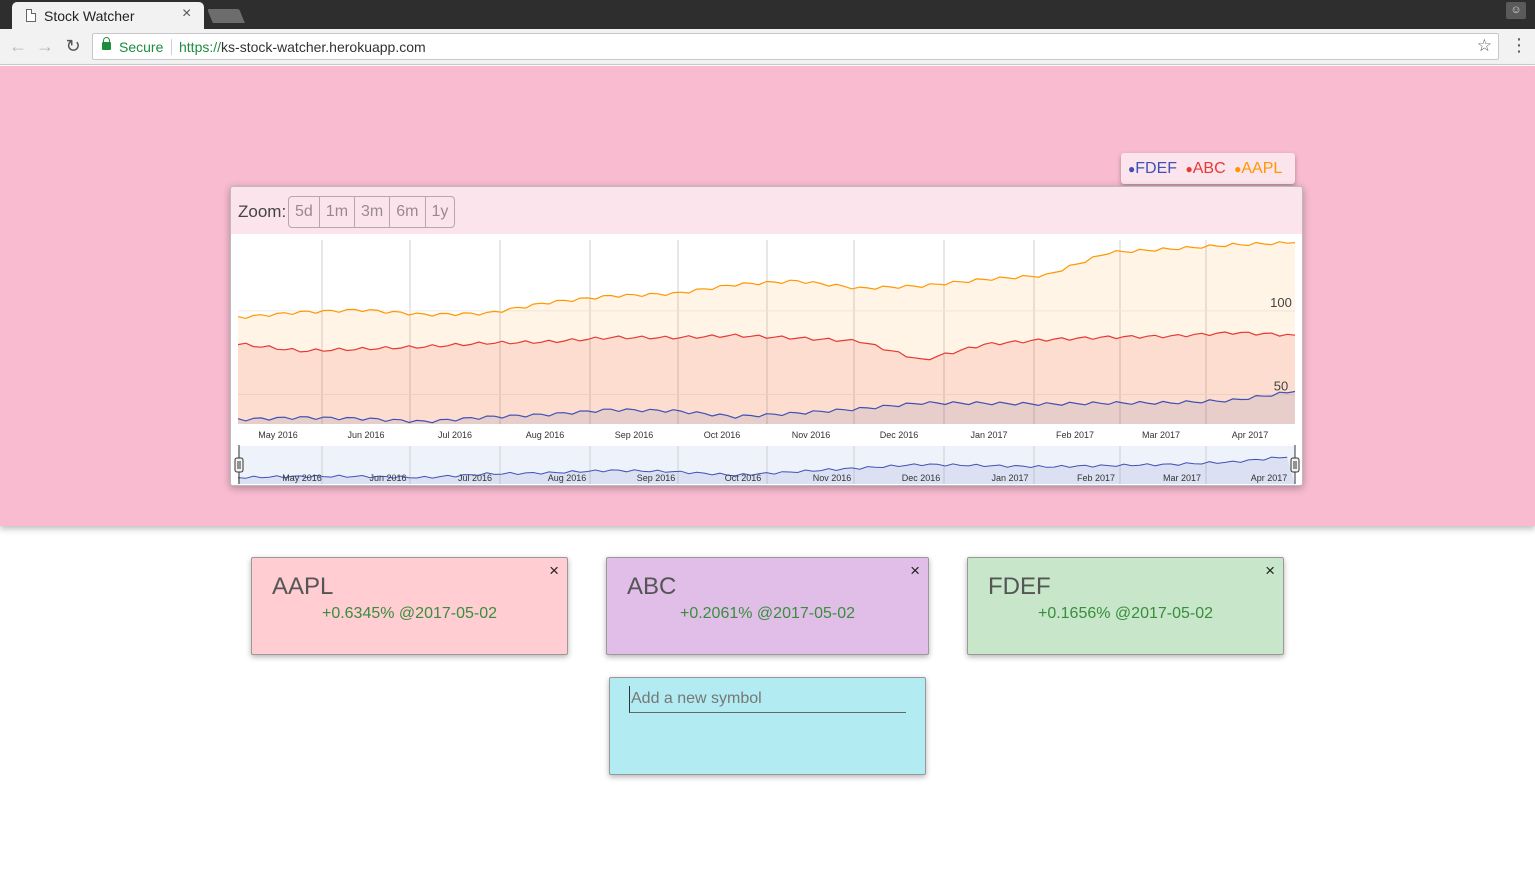 The height and width of the screenshot is (876, 1535). What do you see at coordinates (1019, 586) in the screenshot?
I see `stock-symbol: FDEF` at bounding box center [1019, 586].